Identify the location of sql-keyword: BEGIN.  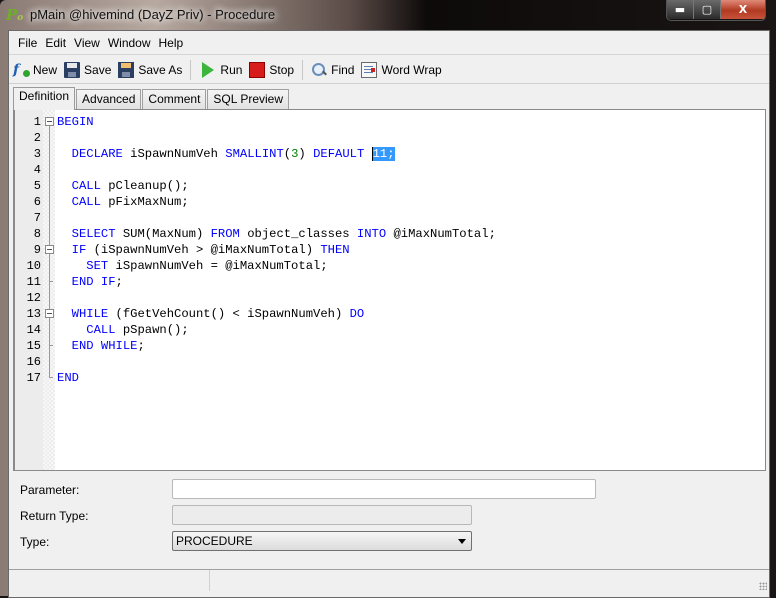
(75, 122).